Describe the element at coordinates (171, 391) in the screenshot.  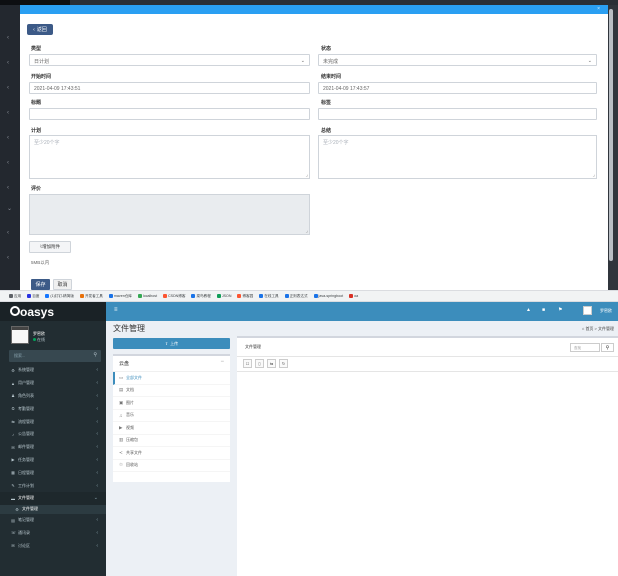
I see `cloud-list-item: ▤ 文档` at that location.